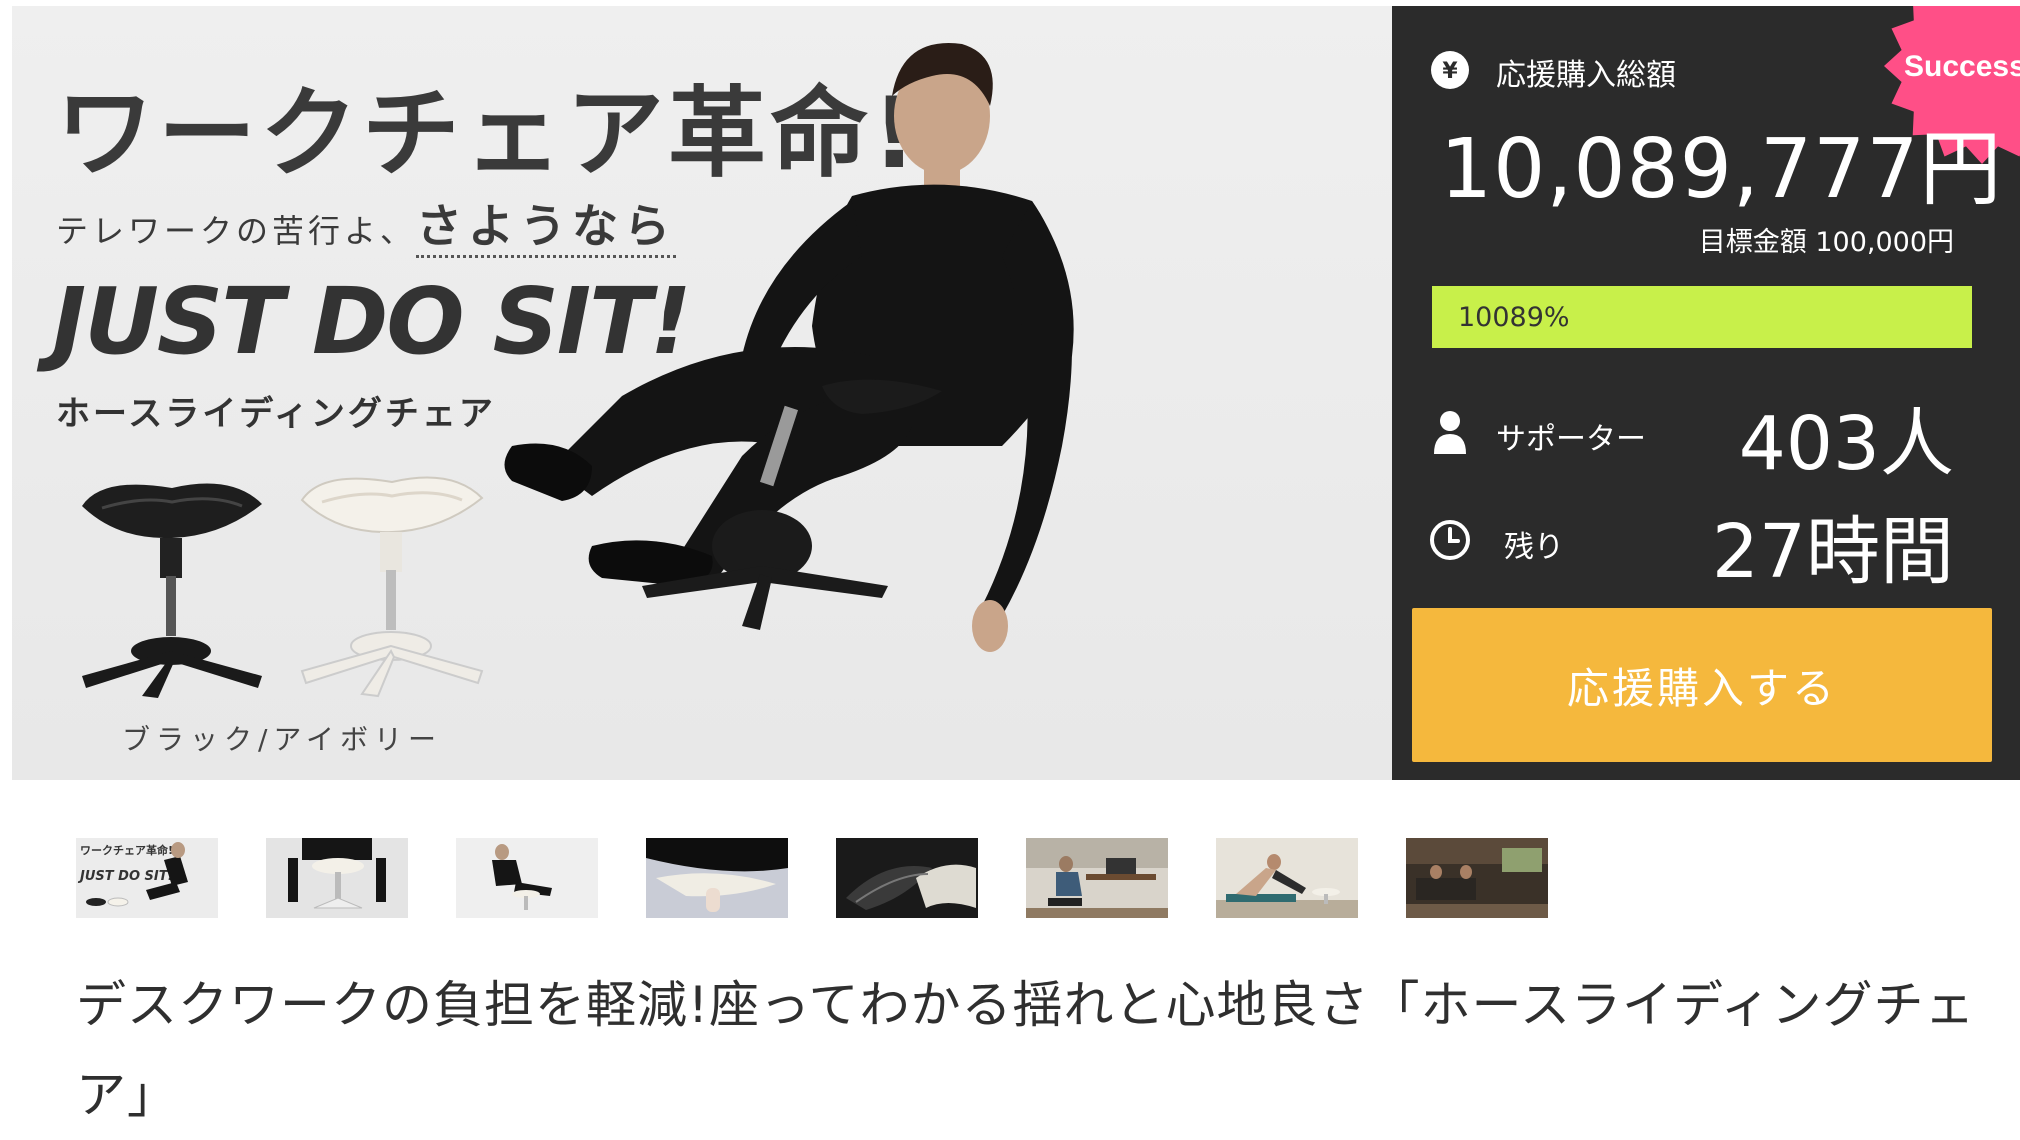  I want to click on thumbnail-office-desk, so click(1097, 878).